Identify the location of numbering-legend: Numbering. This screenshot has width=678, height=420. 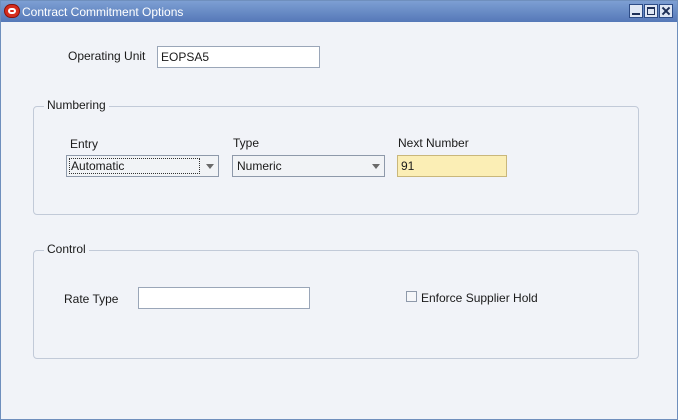
(76, 105).